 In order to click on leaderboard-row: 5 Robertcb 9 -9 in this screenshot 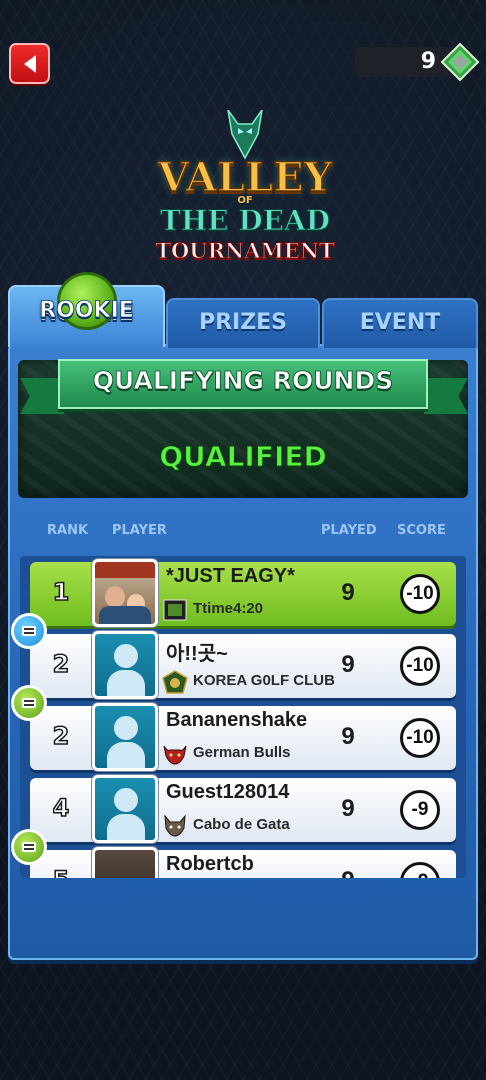, I will do `click(243, 862)`.